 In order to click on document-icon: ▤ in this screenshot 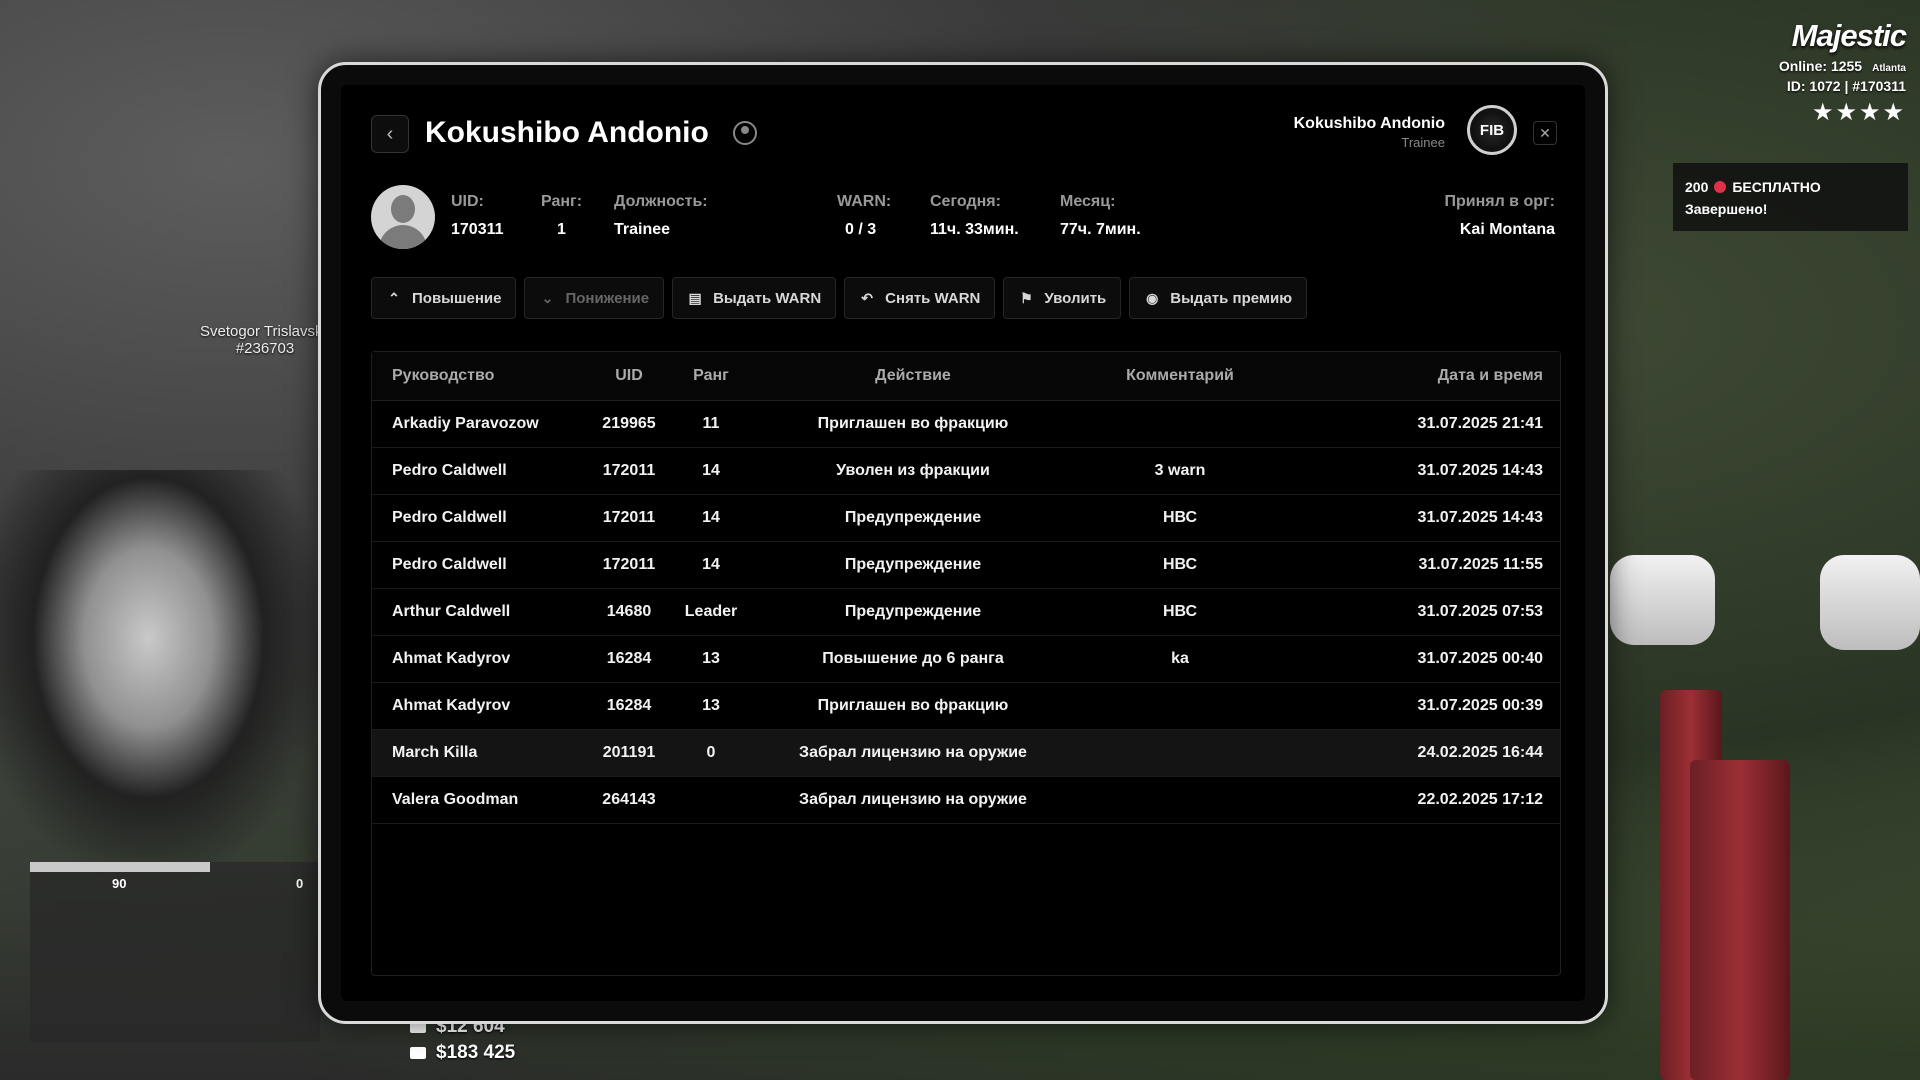, I will do `click(695, 297)`.